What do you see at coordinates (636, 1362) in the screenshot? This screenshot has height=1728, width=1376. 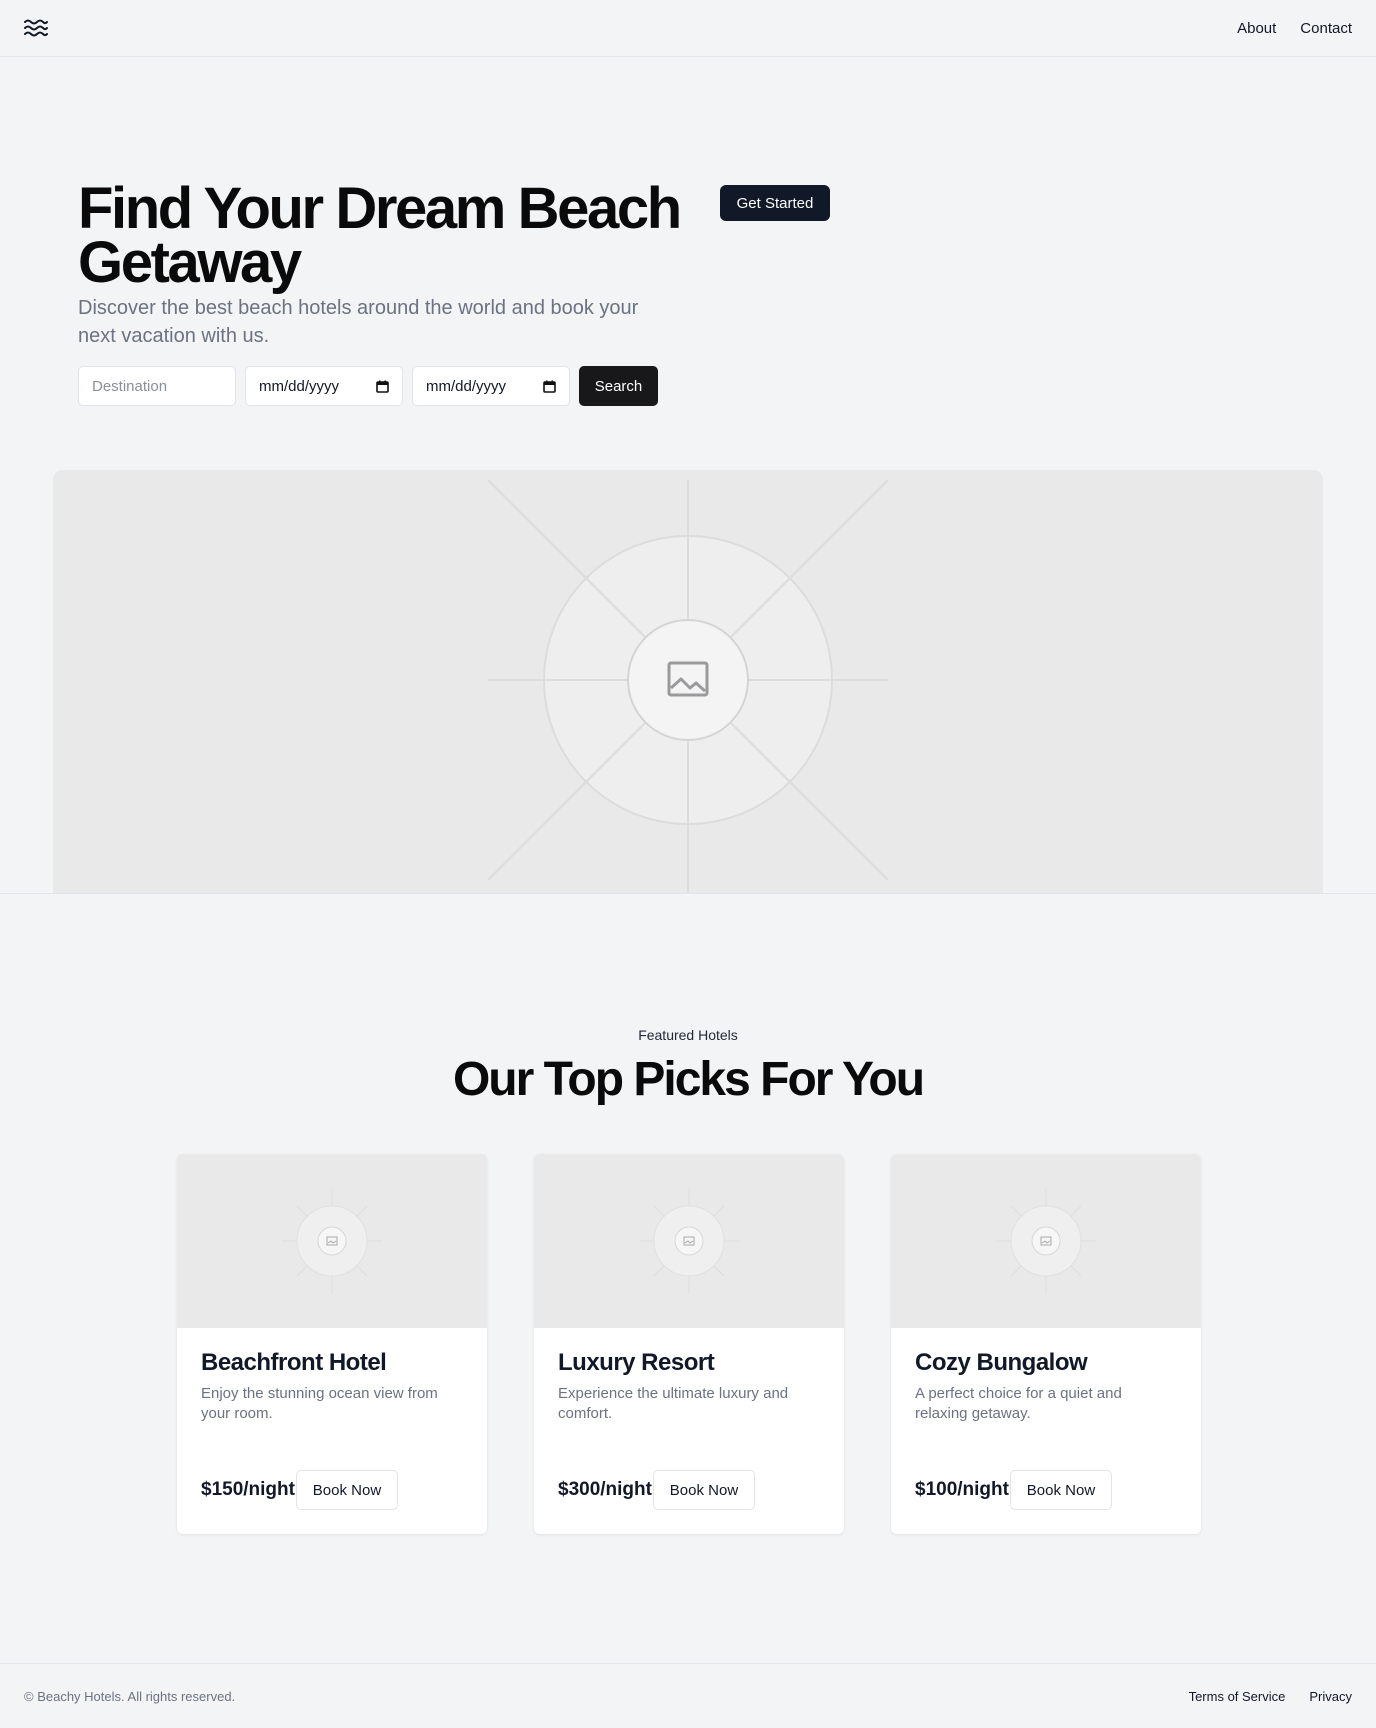 I see `hotel-name: Luxury Resort` at bounding box center [636, 1362].